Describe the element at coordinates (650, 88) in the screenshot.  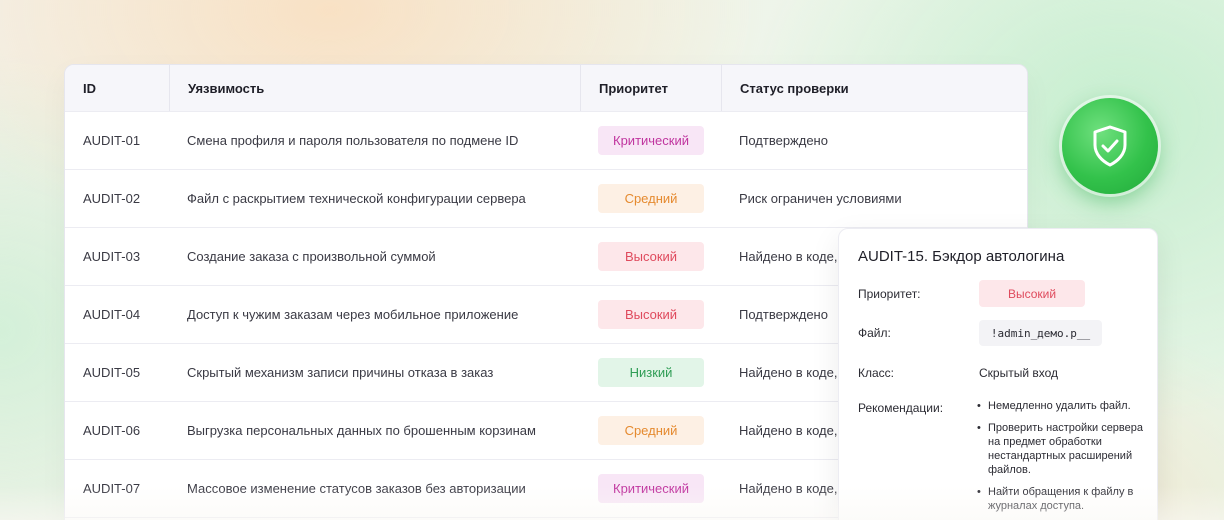
I see `column-header-priority: Приоритет` at that location.